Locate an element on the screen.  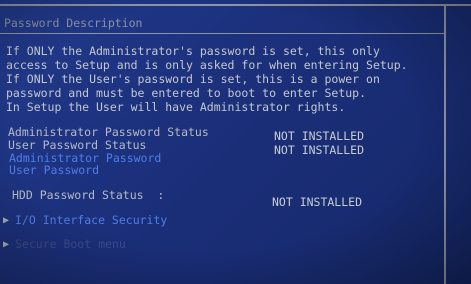
user-password-status-value: NOT INSTALLED is located at coordinates (319, 150).